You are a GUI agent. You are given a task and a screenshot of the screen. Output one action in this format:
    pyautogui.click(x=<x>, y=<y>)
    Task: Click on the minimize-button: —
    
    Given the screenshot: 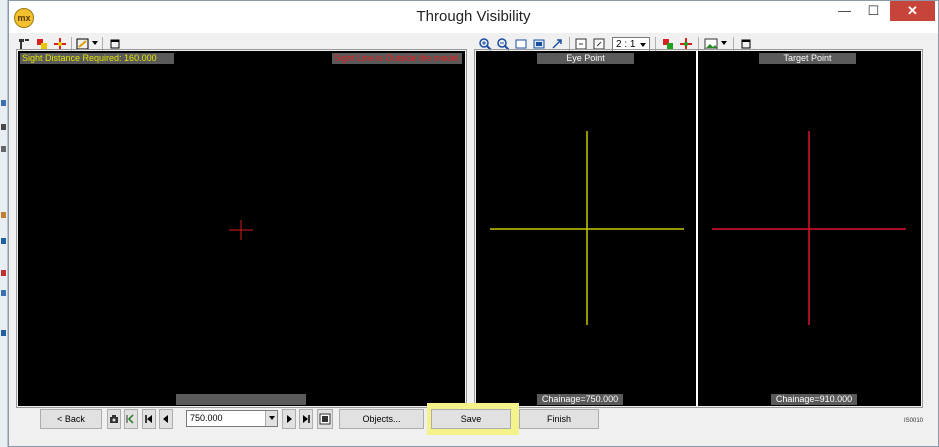 What is the action you would take?
    pyautogui.click(x=844, y=11)
    